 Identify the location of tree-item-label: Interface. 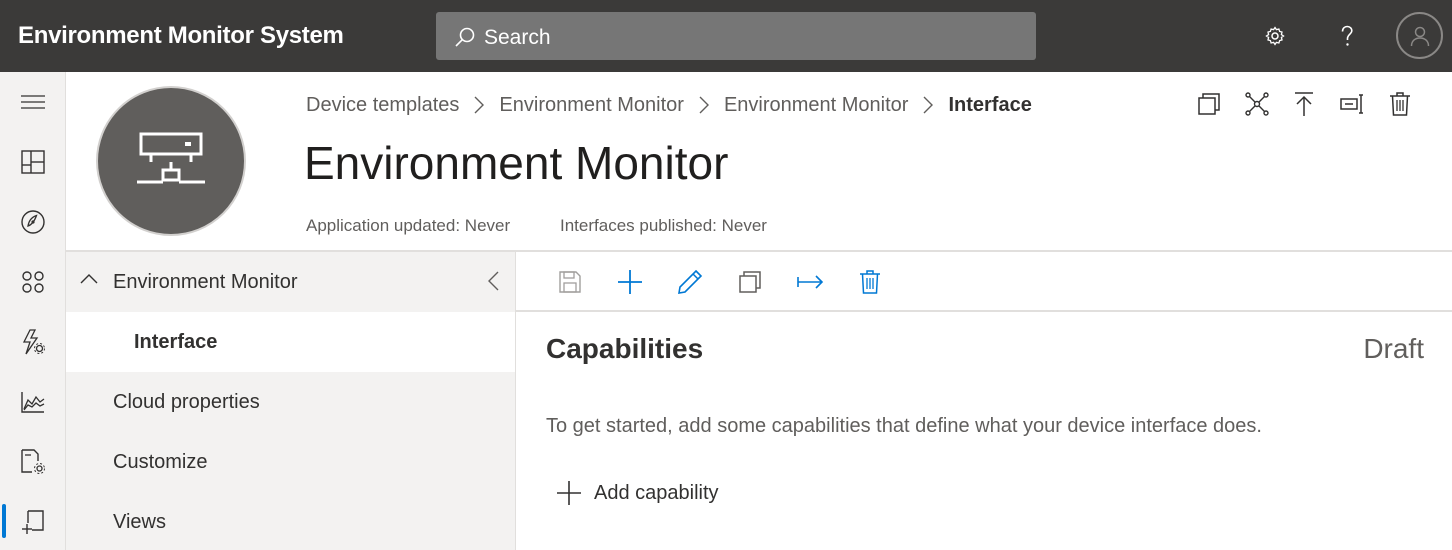
(176, 341).